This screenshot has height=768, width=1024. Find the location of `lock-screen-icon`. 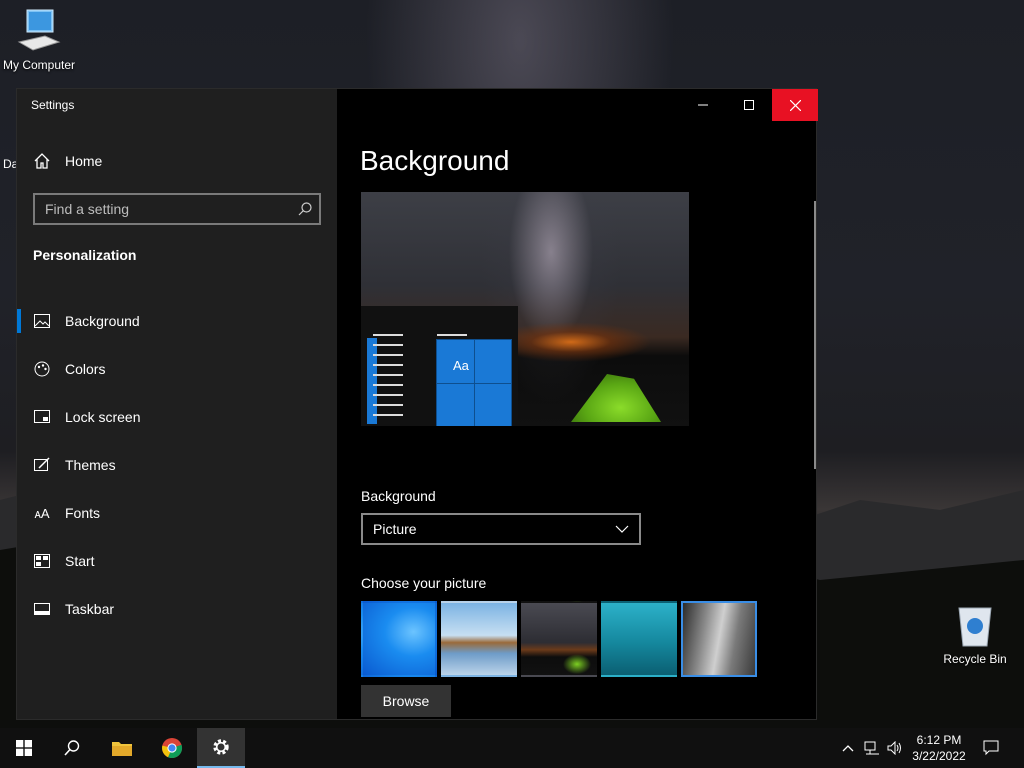

lock-screen-icon is located at coordinates (42, 417).